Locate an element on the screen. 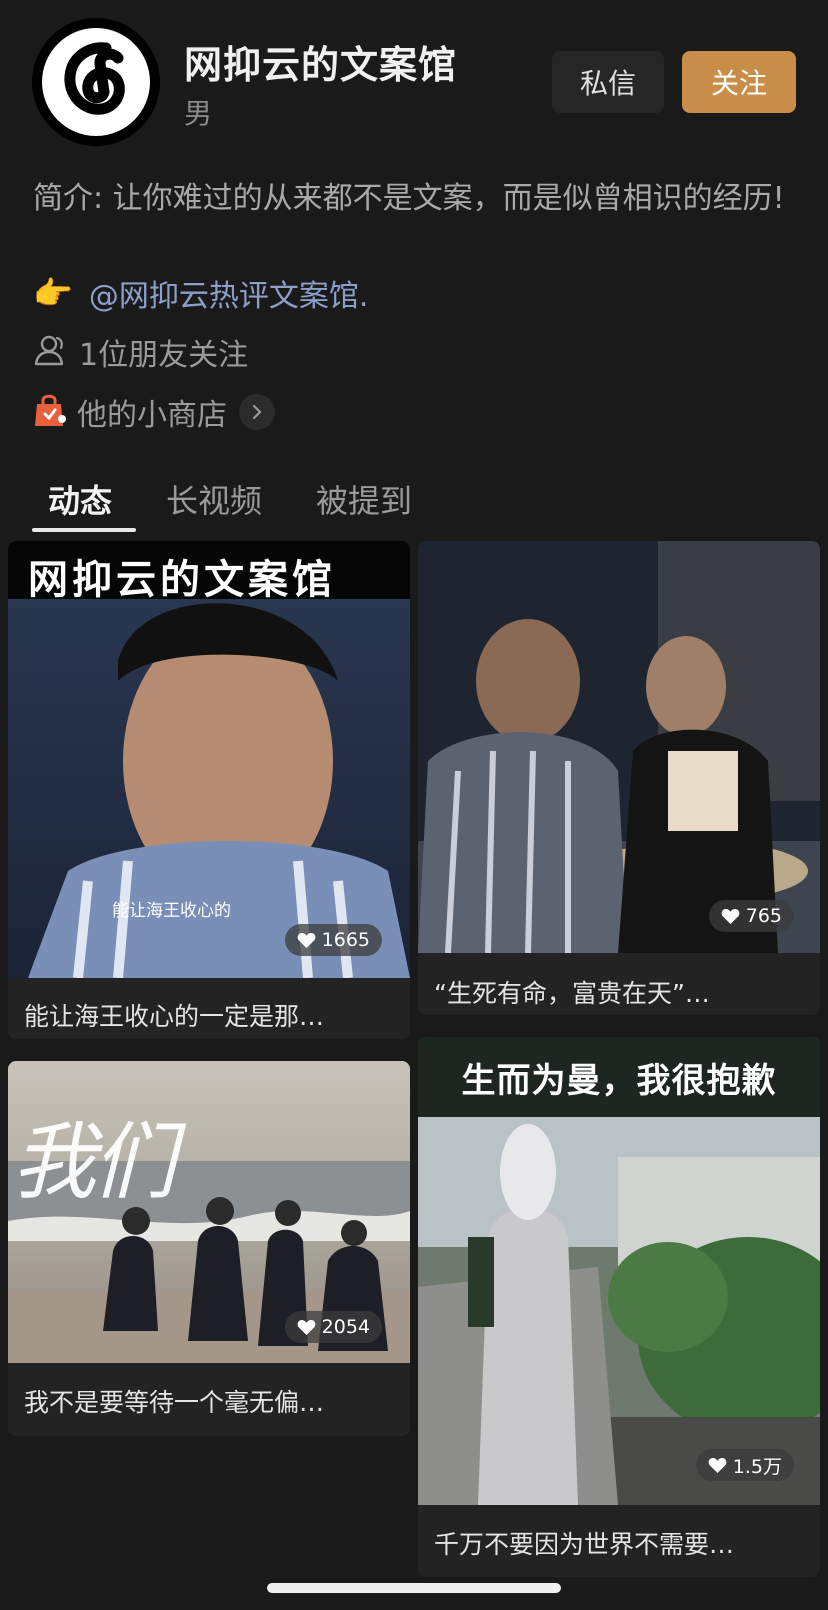 The image size is (828, 1610). shopping-bag-icon is located at coordinates (50, 412).